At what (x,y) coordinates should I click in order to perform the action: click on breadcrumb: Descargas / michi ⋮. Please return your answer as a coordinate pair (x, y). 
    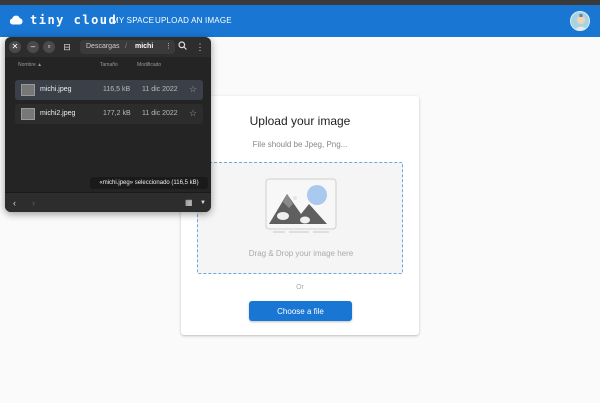
    Looking at the image, I should click on (127, 47).